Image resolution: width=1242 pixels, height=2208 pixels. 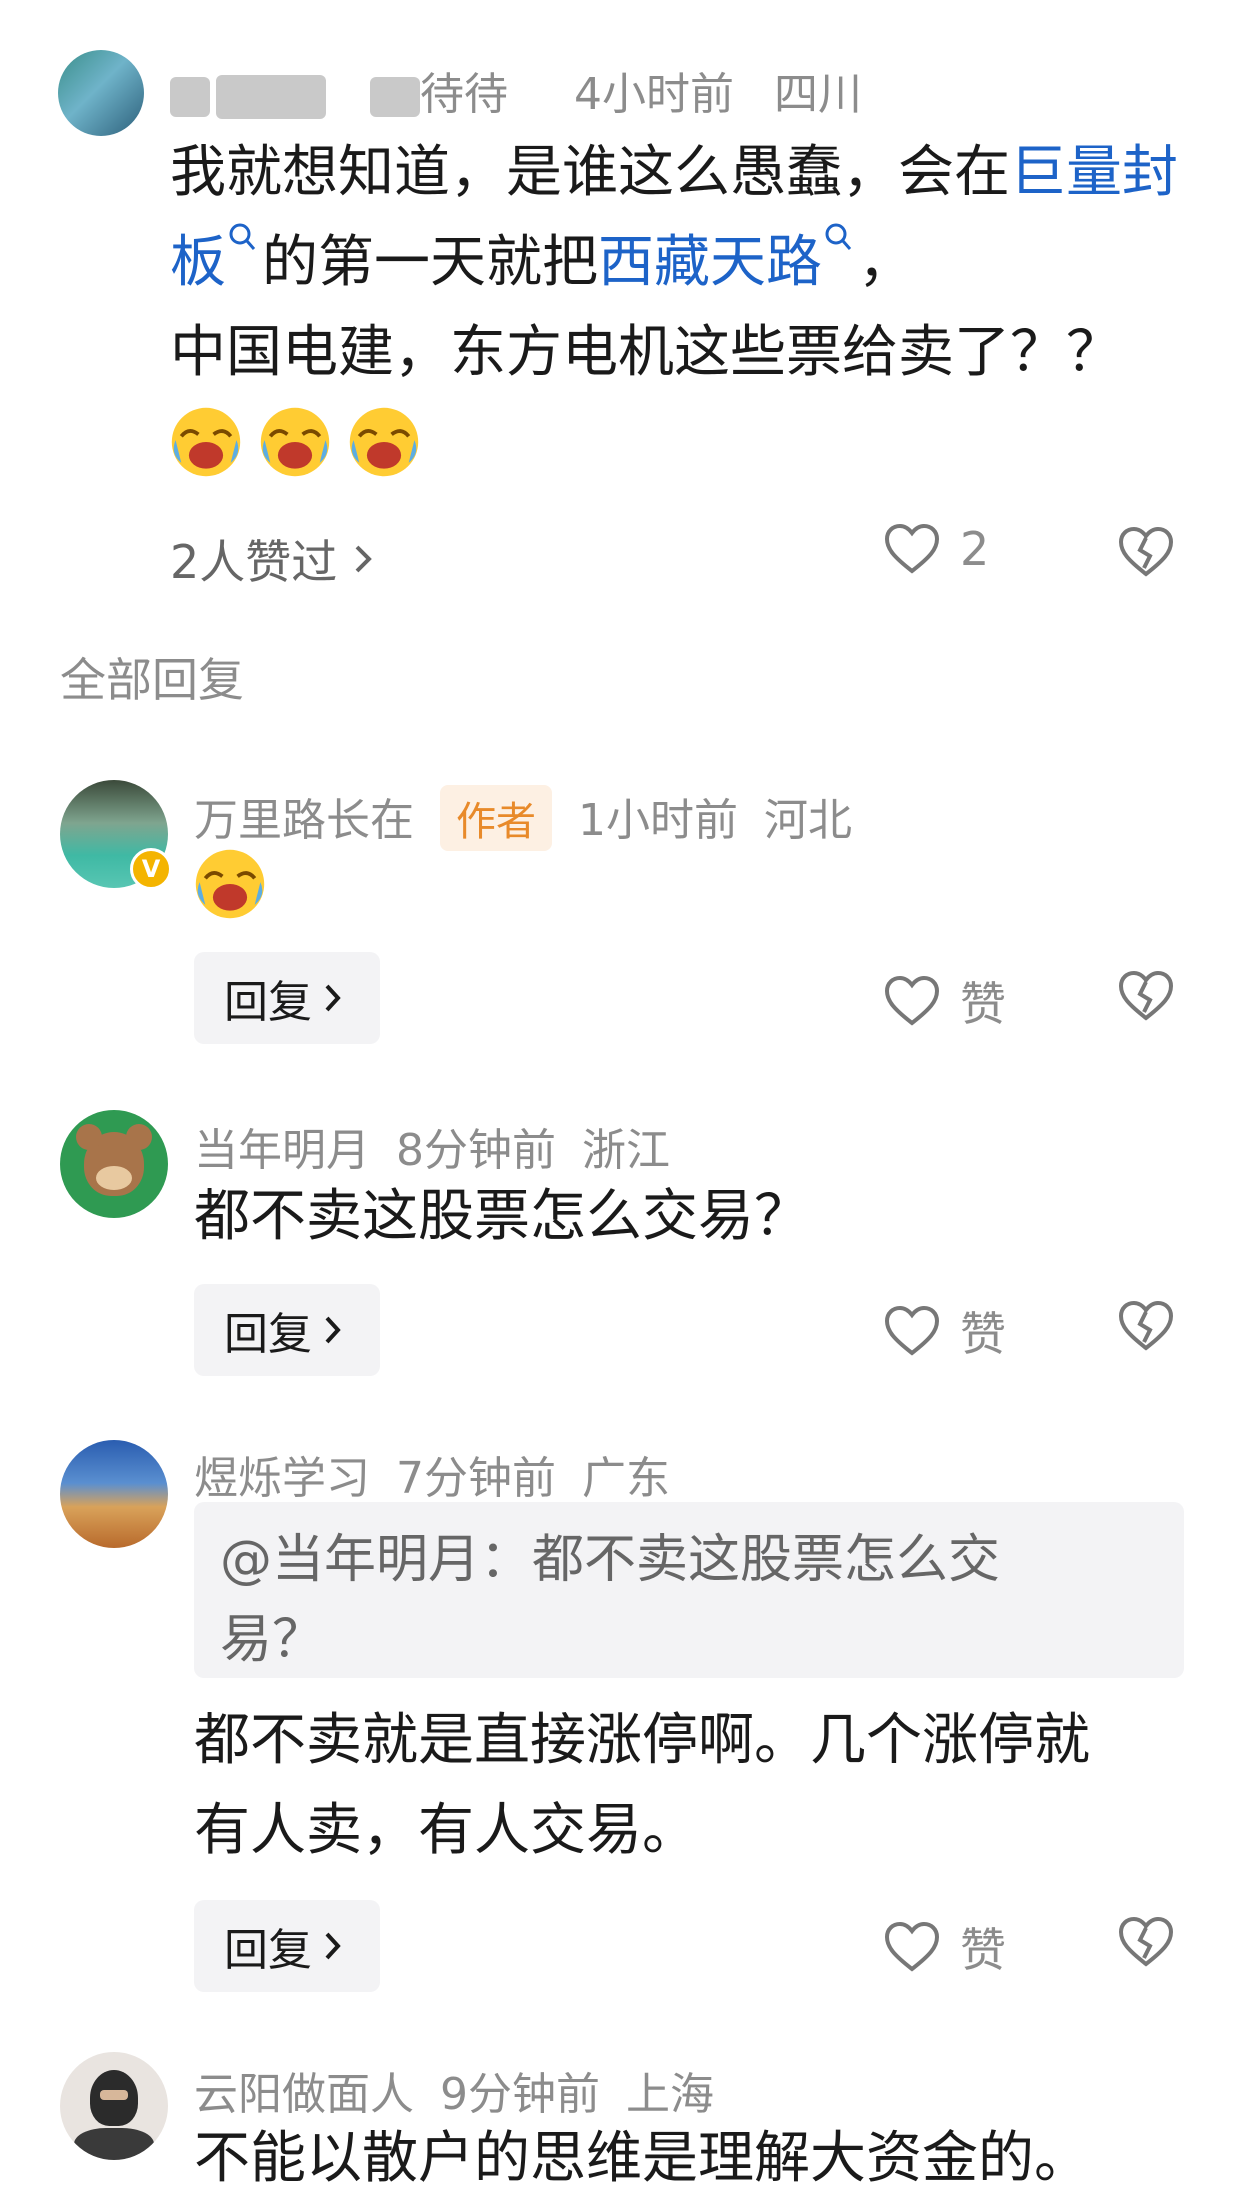 I want to click on comment-location: 四川, so click(x=818, y=94).